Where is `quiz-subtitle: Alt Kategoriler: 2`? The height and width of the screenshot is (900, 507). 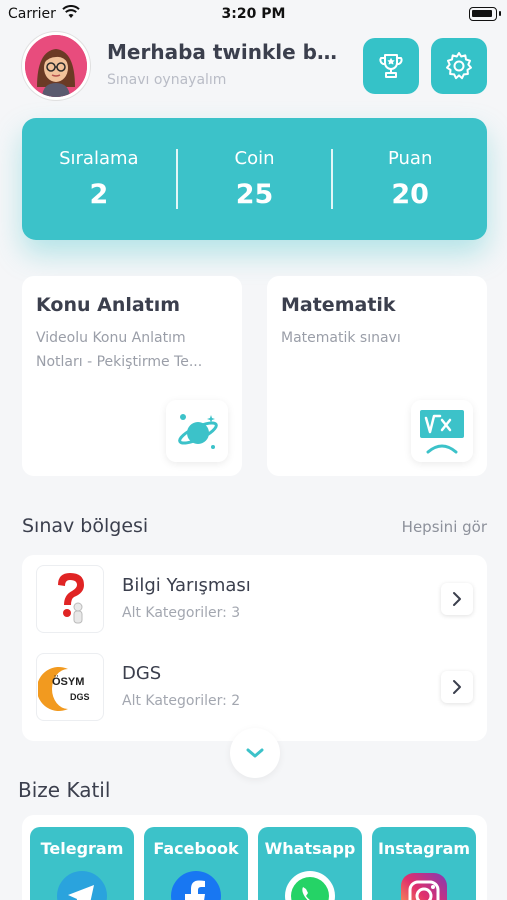
quiz-subtitle: Alt Kategoriler: 2 is located at coordinates (181, 701).